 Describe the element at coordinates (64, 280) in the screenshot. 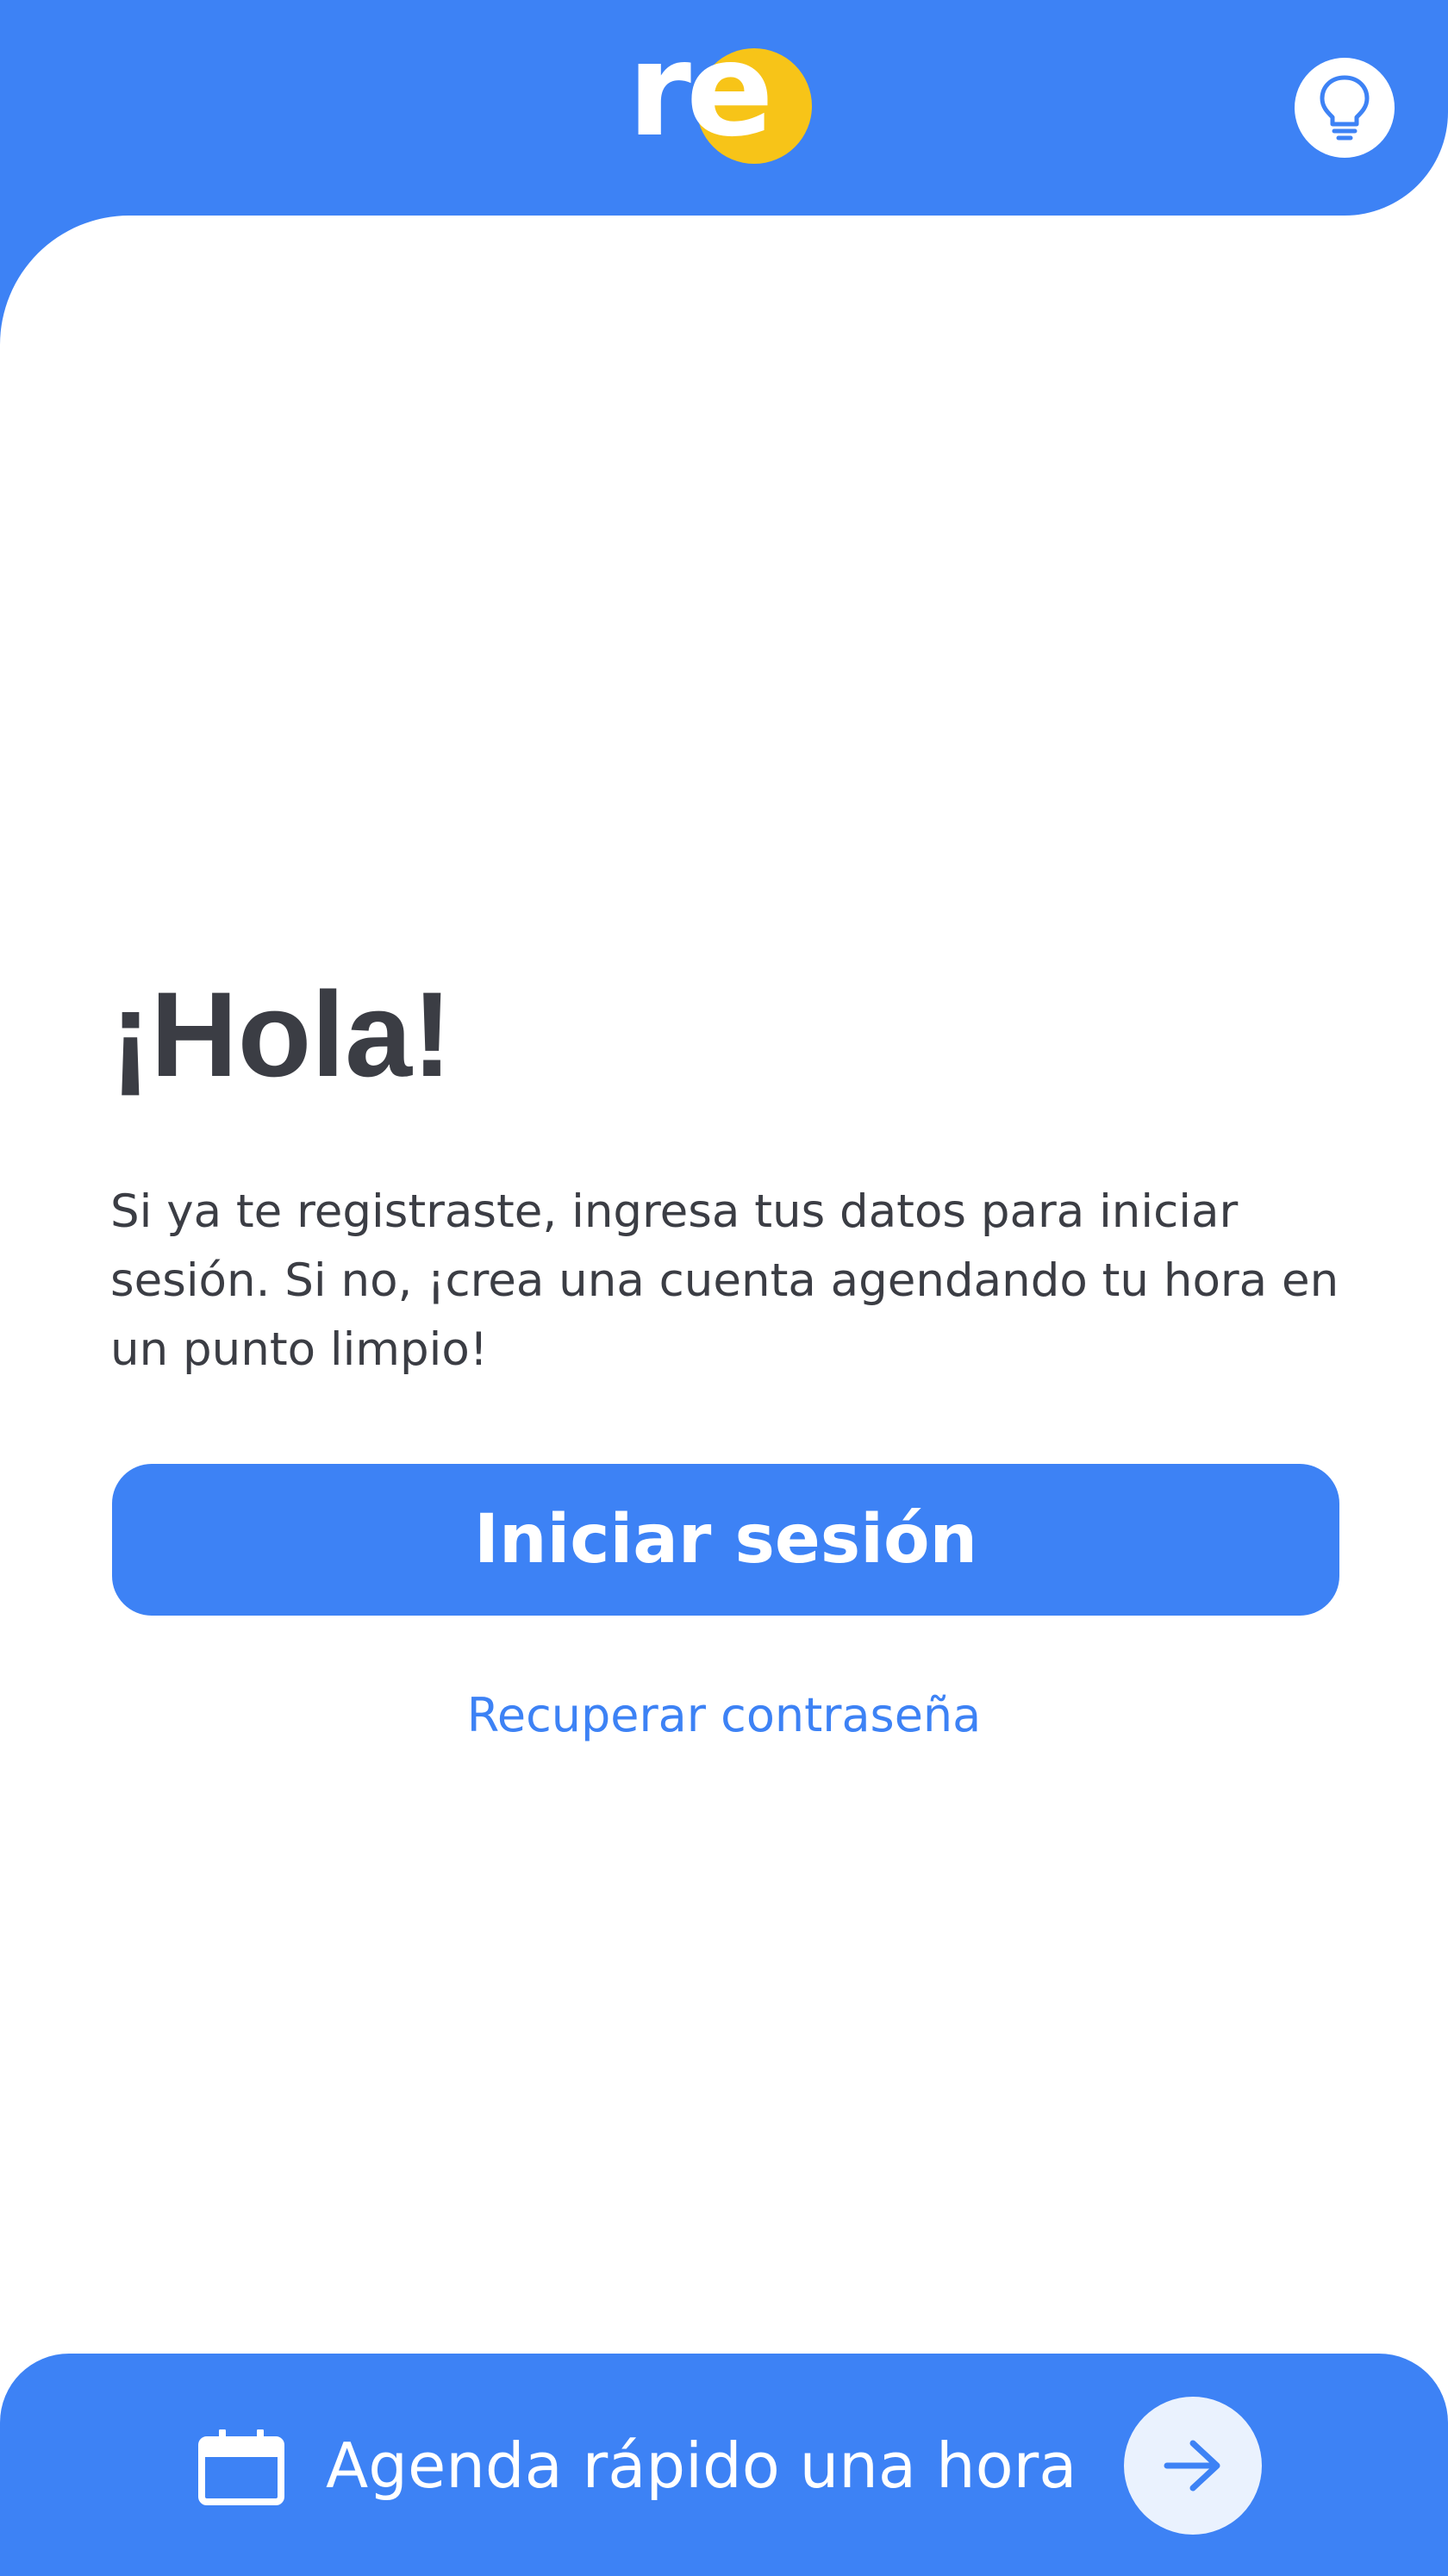

I see `header-curve` at that location.